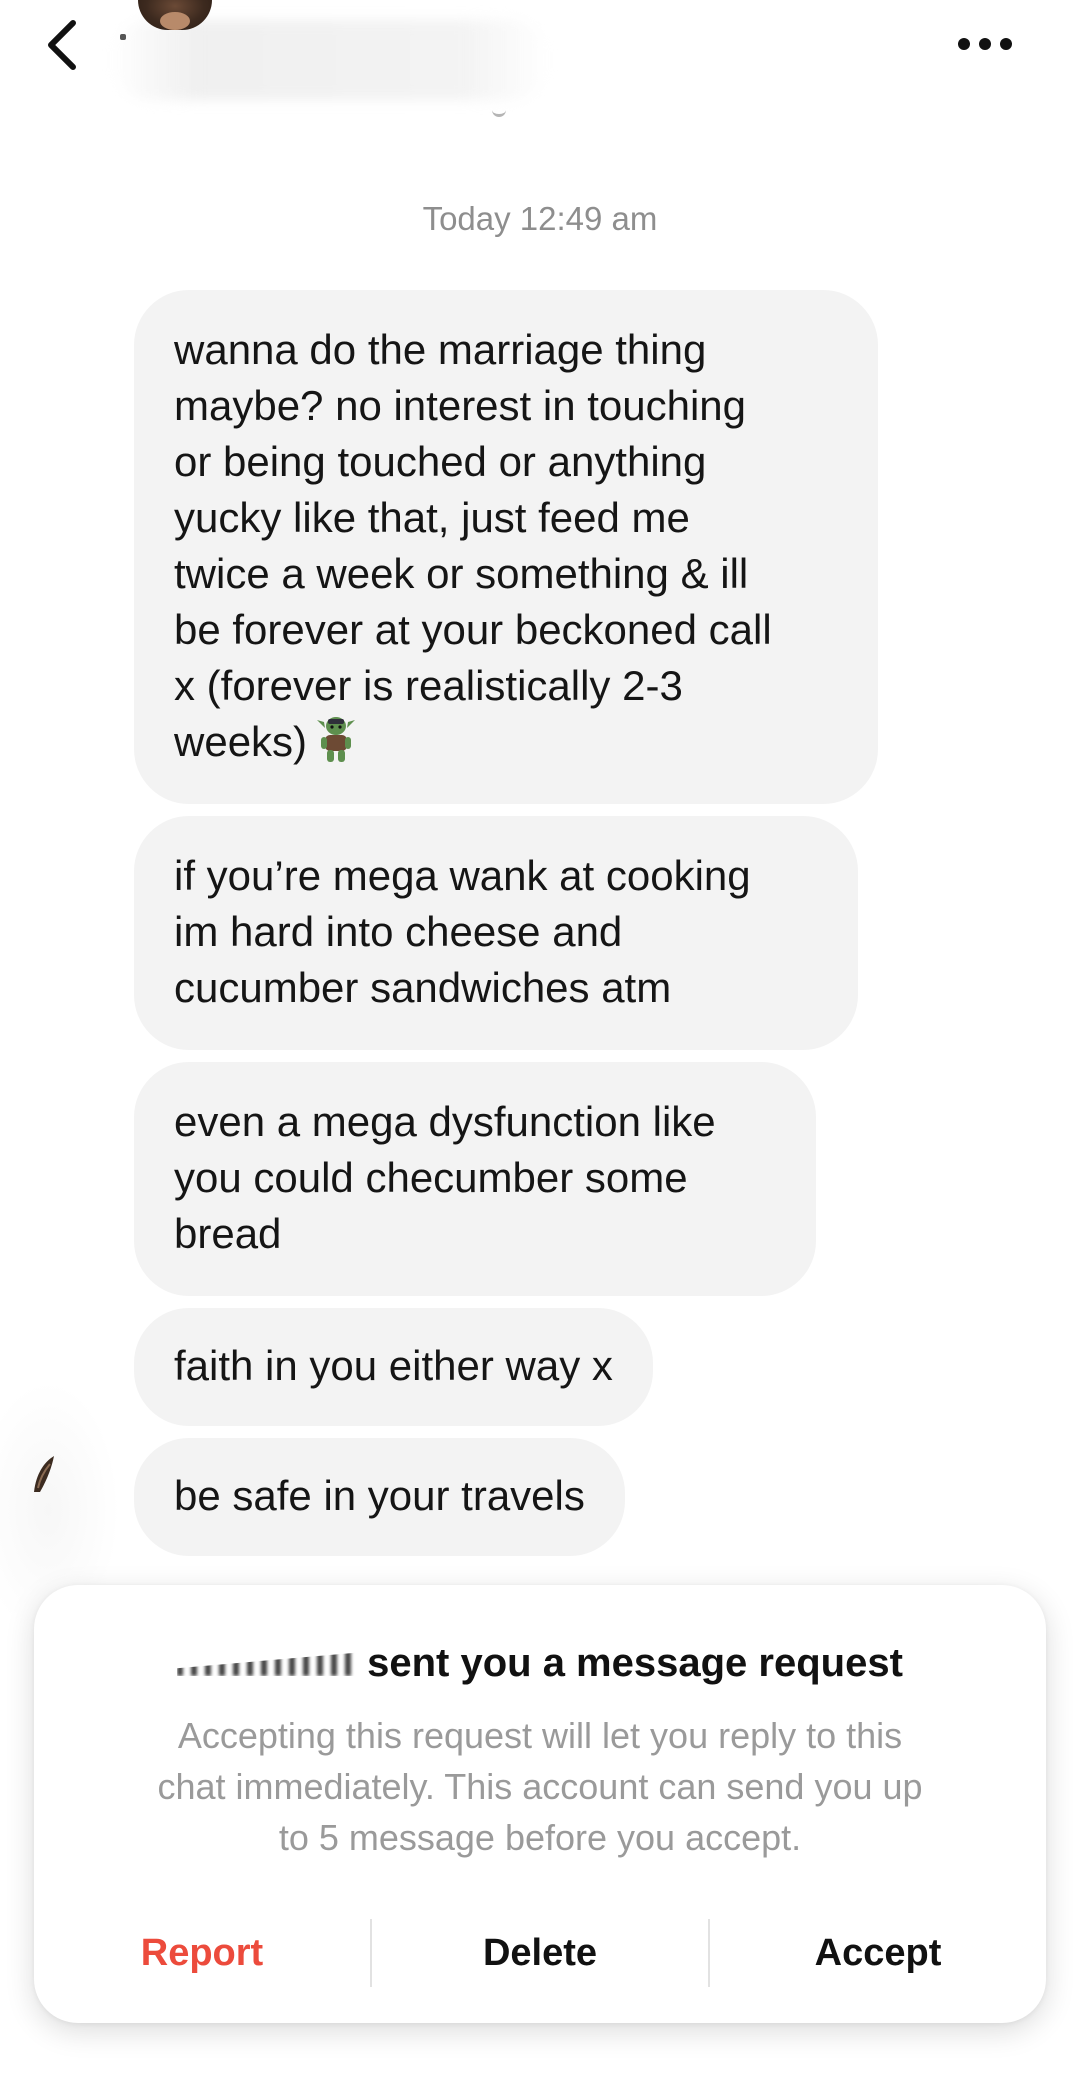  I want to click on message-line: wanna do the marriage thing, so click(440, 349).